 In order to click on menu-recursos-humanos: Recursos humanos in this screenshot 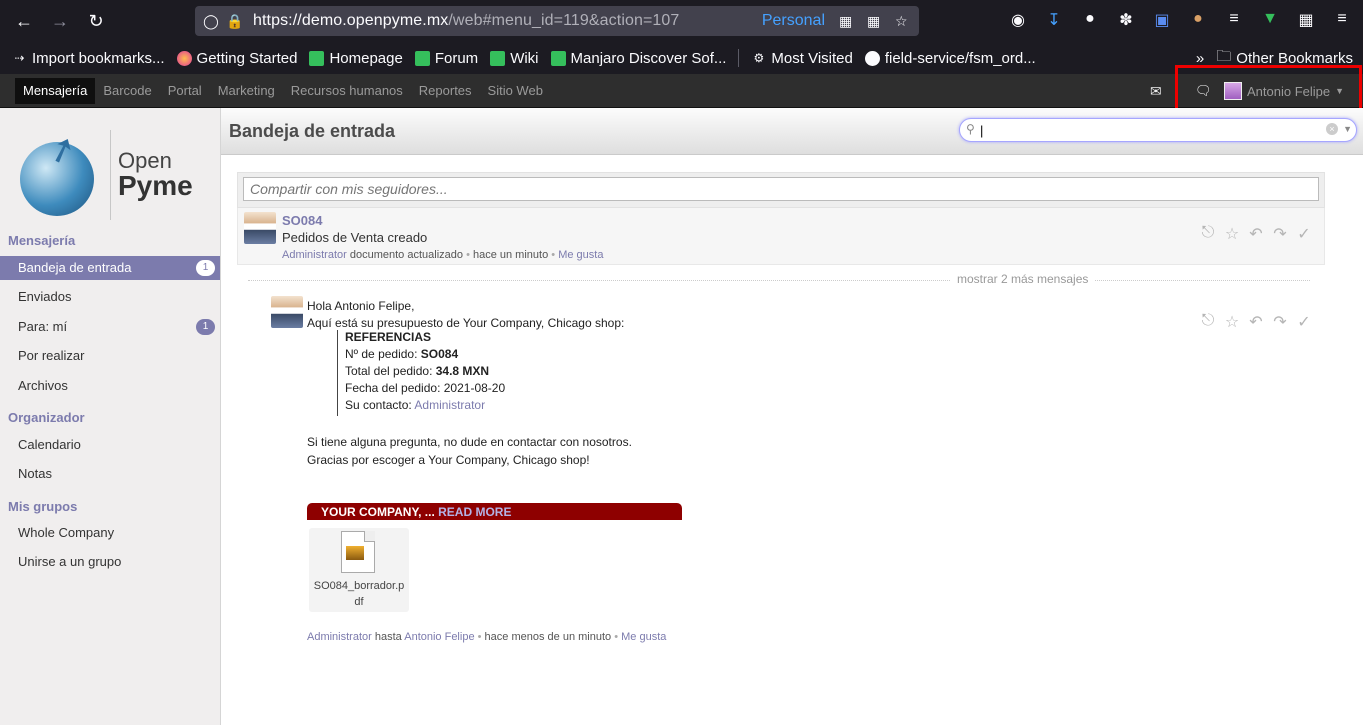, I will do `click(347, 91)`.